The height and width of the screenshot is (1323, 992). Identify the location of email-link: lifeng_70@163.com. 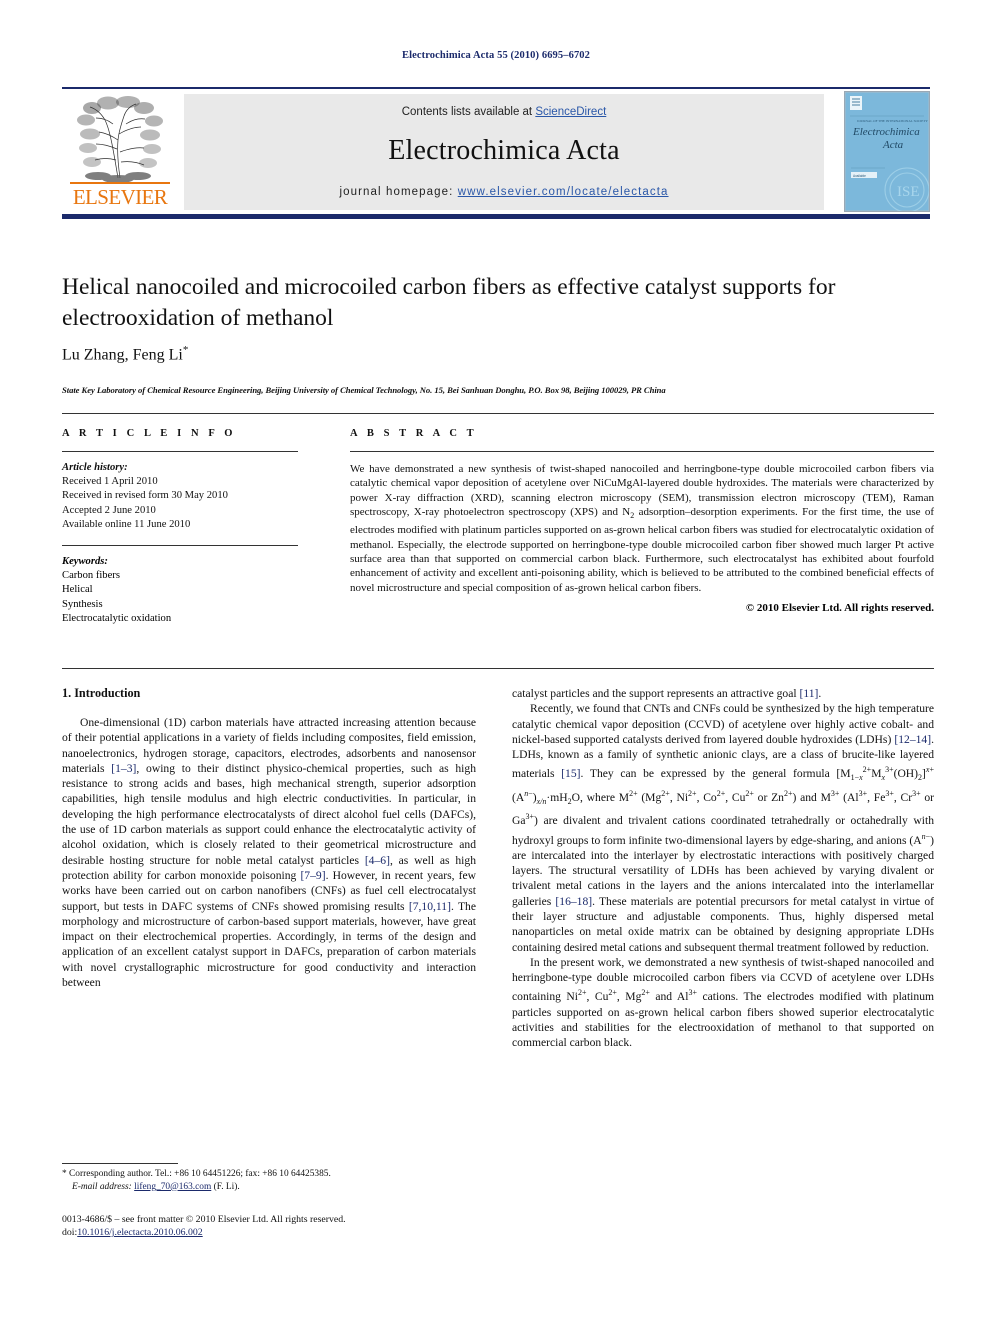
(172, 1187).